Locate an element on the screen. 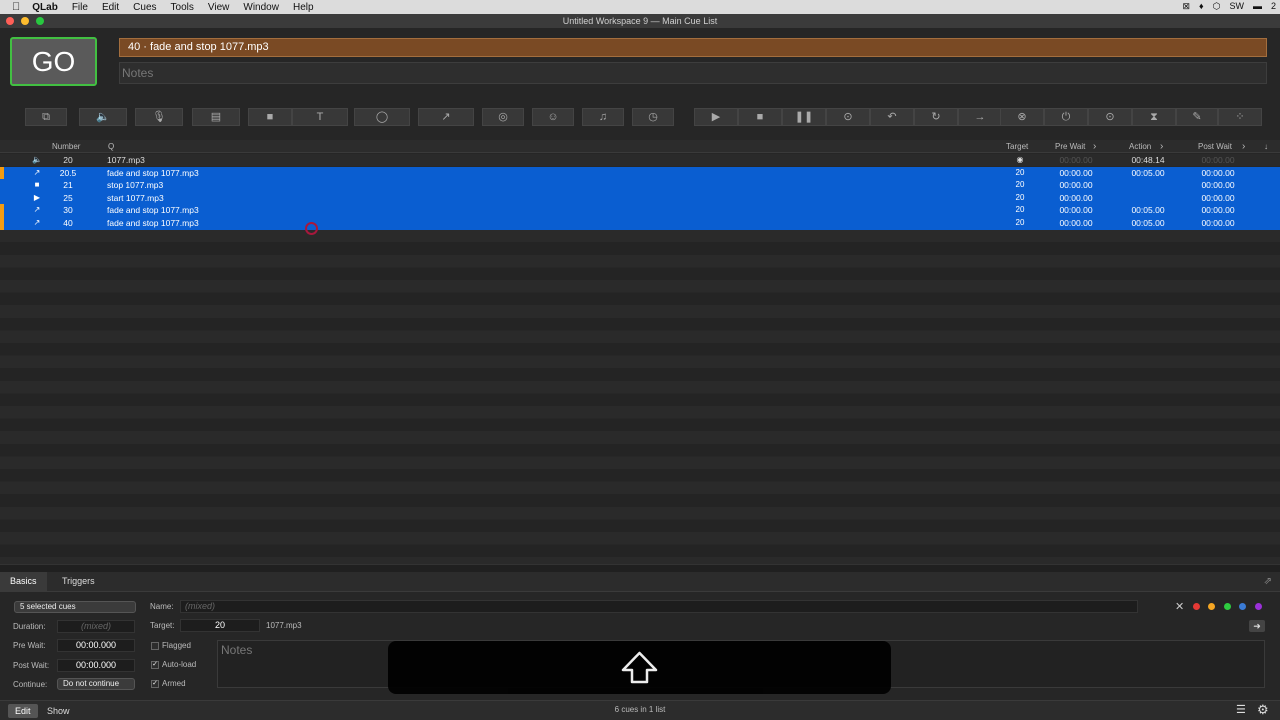 Image resolution: width=1280 pixels, height=720 pixels. color-orange is located at coordinates (1211, 606).